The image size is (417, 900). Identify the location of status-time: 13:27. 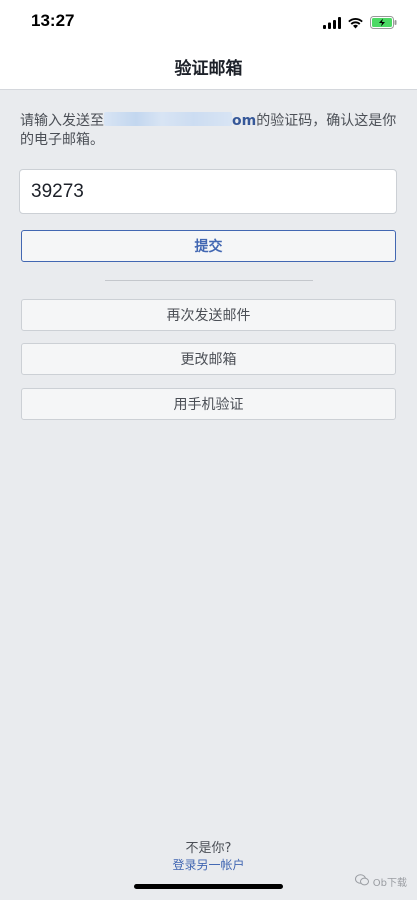
(53, 20).